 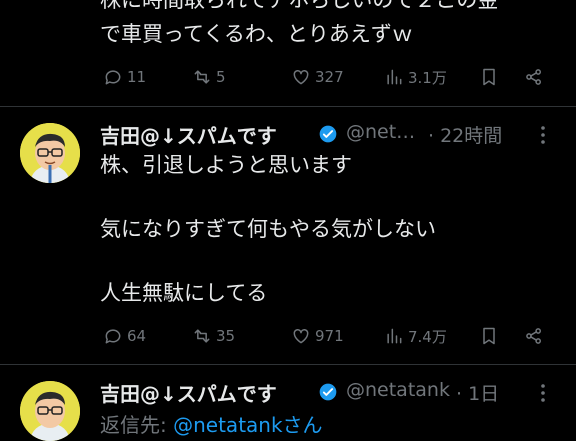 I want to click on reply-count: 64, so click(x=137, y=336).